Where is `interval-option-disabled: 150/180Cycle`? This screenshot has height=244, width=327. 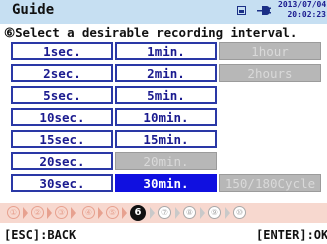
interval-option-disabled: 150/180Cycle is located at coordinates (270, 183).